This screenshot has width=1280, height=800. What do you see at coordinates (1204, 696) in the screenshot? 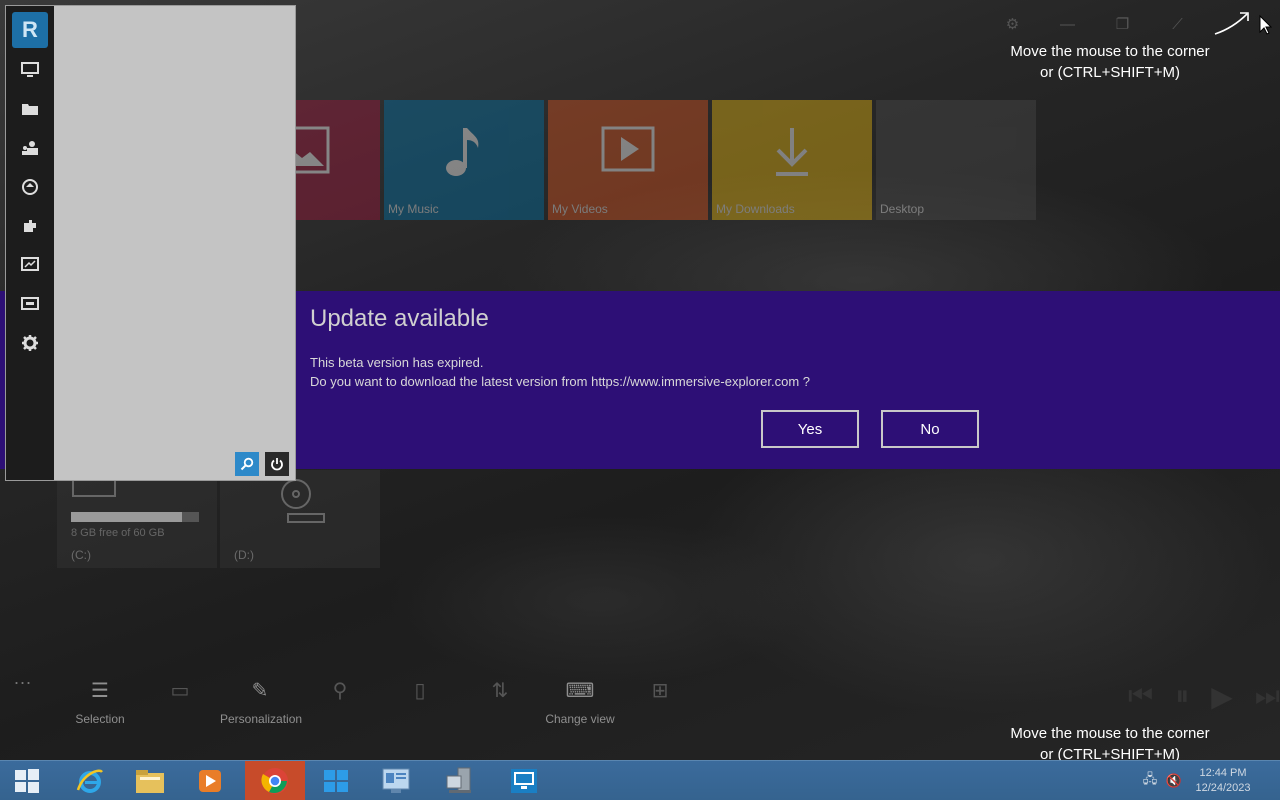
I see `media-controls: ⏮ ⏸ ▶ ⏭` at bounding box center [1204, 696].